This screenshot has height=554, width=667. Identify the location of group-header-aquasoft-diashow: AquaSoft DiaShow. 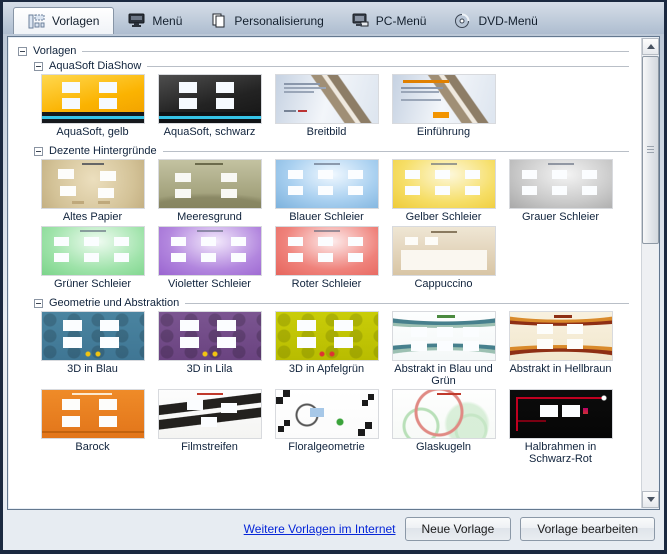
(325, 66).